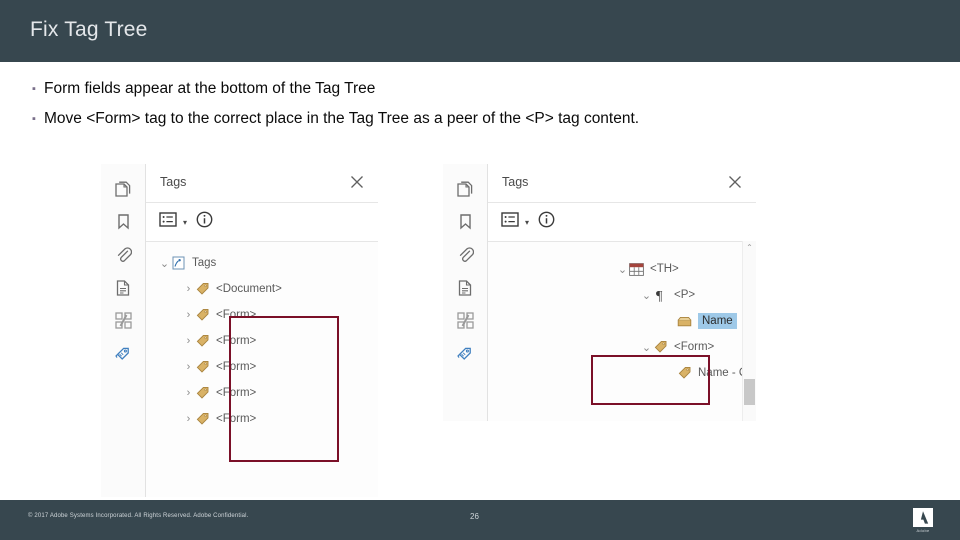 The height and width of the screenshot is (540, 960). I want to click on tree-node: ⌄ <Form>, so click(622, 347).